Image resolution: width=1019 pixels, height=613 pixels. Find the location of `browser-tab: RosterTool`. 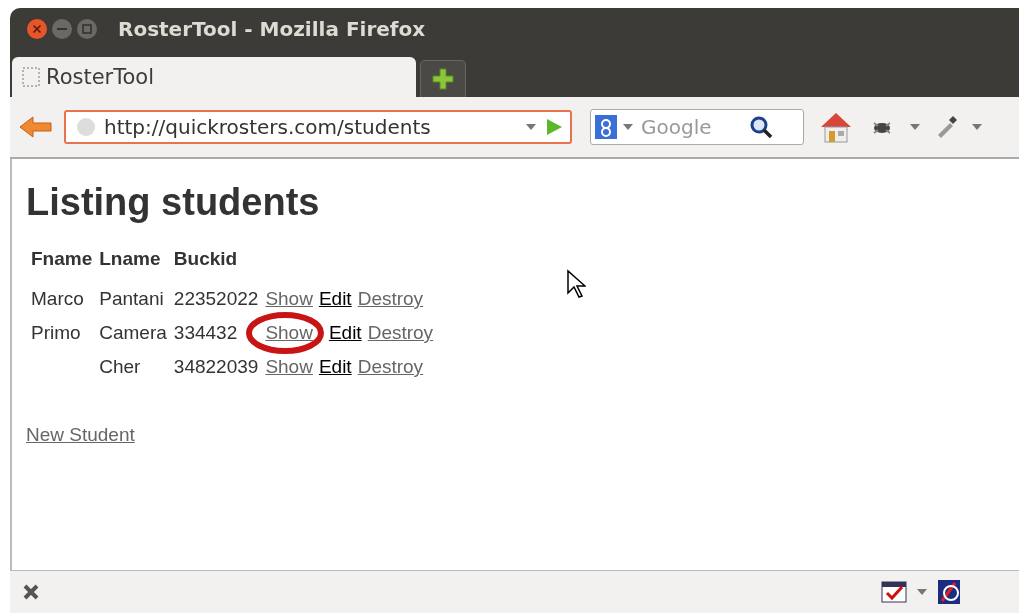

browser-tab: RosterTool is located at coordinates (214, 77).